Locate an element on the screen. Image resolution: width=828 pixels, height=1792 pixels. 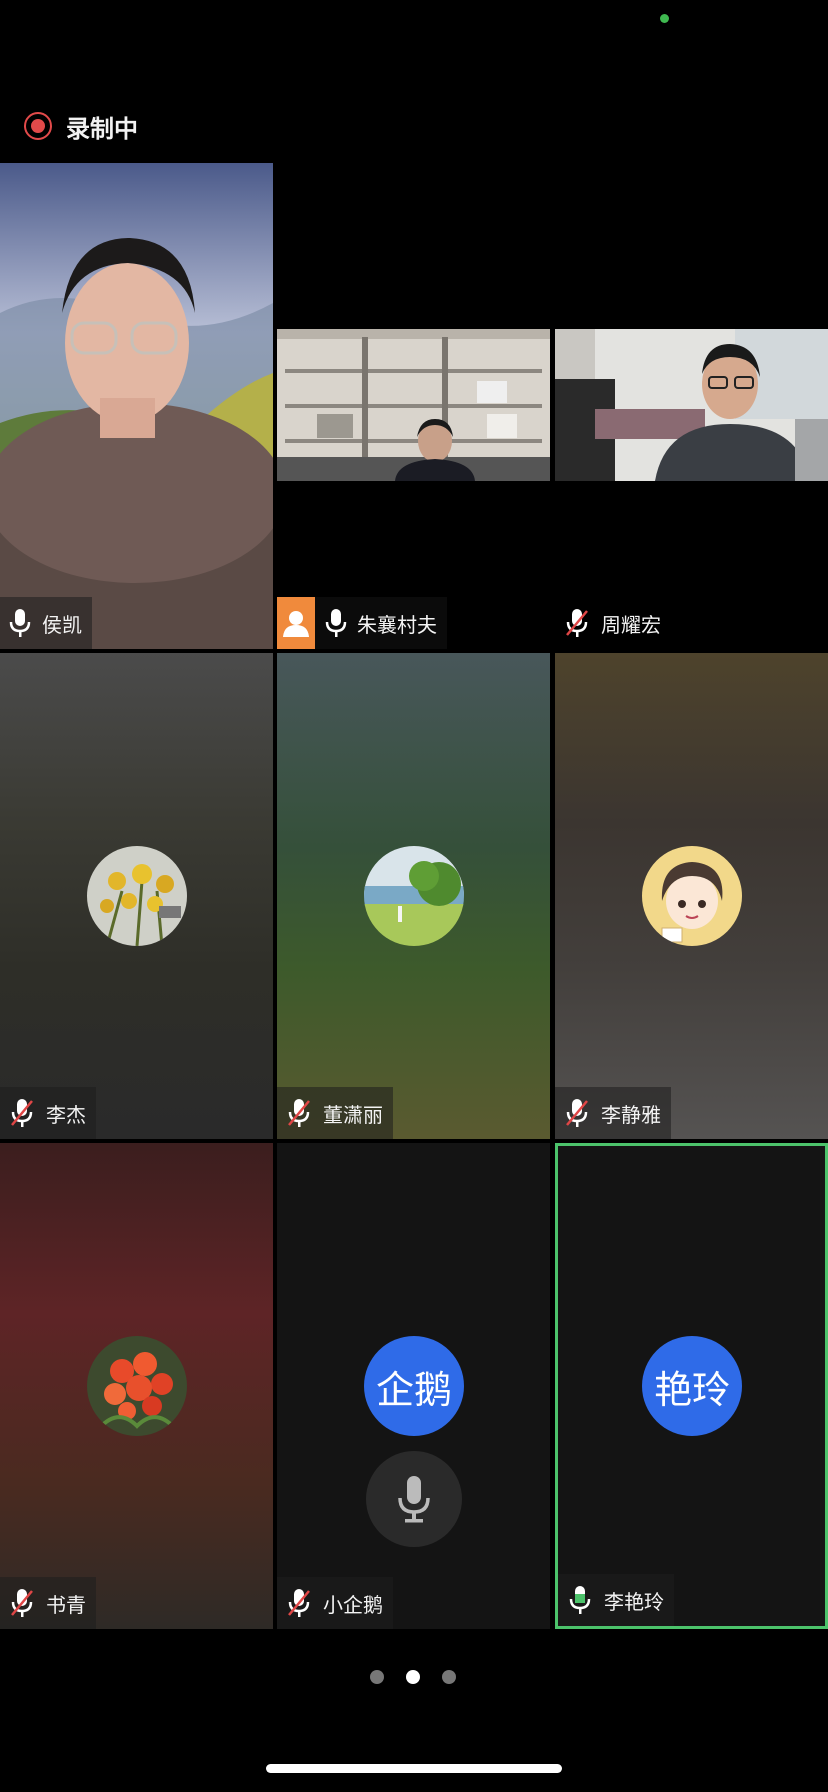
participant-name: 李杰 is located at coordinates (66, 1114).